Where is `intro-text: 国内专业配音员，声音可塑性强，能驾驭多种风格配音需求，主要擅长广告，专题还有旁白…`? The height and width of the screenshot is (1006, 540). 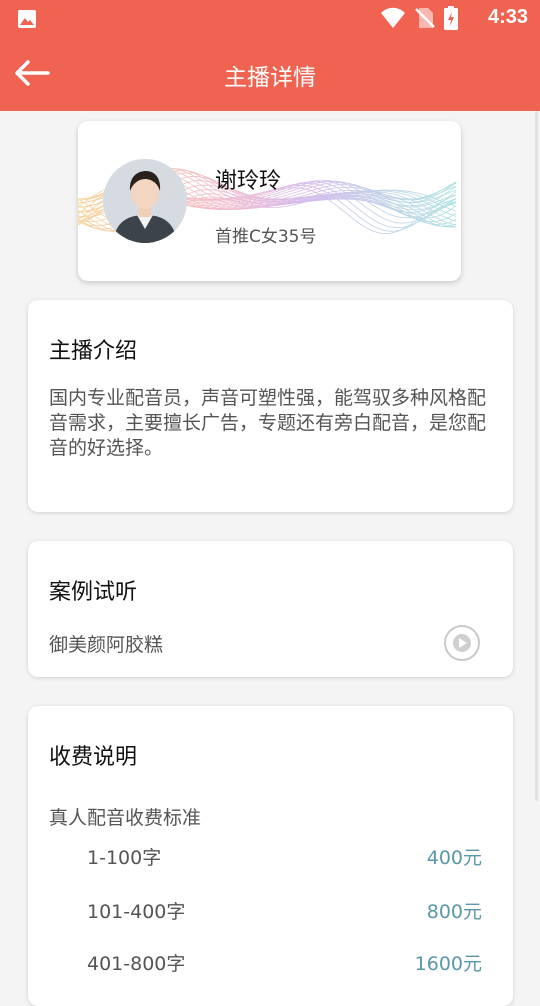
intro-text: 国内专业配音员，声音可塑性强，能驾驭多种风格配音需求，主要擅长广告，专题还有旁白… is located at coordinates (268, 423).